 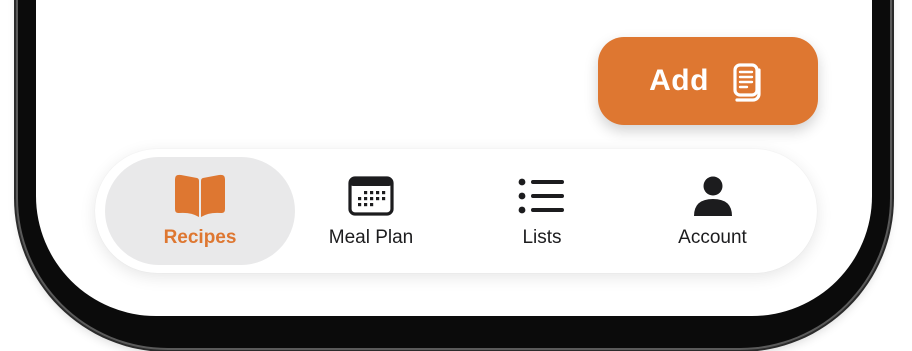 I want to click on calendar-icon, so click(x=371, y=196).